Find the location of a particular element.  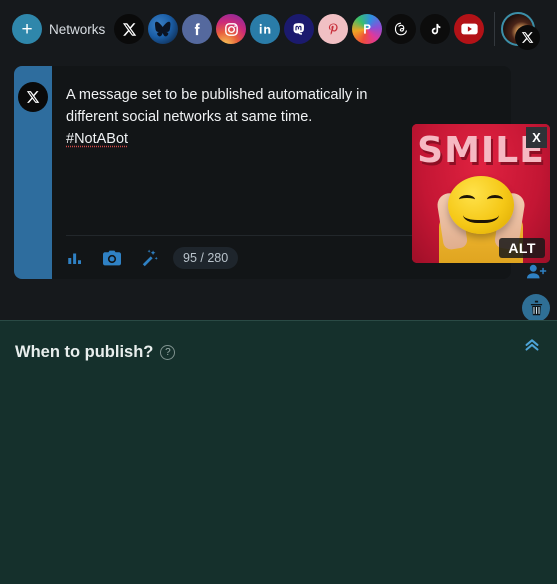

networks-label: Networks is located at coordinates (77, 29).